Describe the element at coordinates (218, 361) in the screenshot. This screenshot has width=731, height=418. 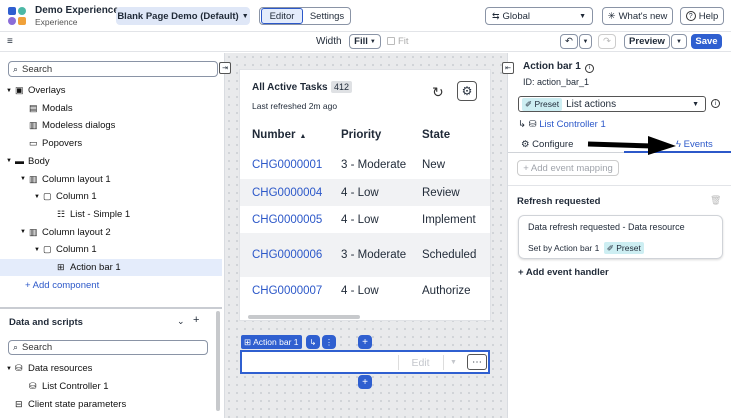
I see `scrollbar` at that location.